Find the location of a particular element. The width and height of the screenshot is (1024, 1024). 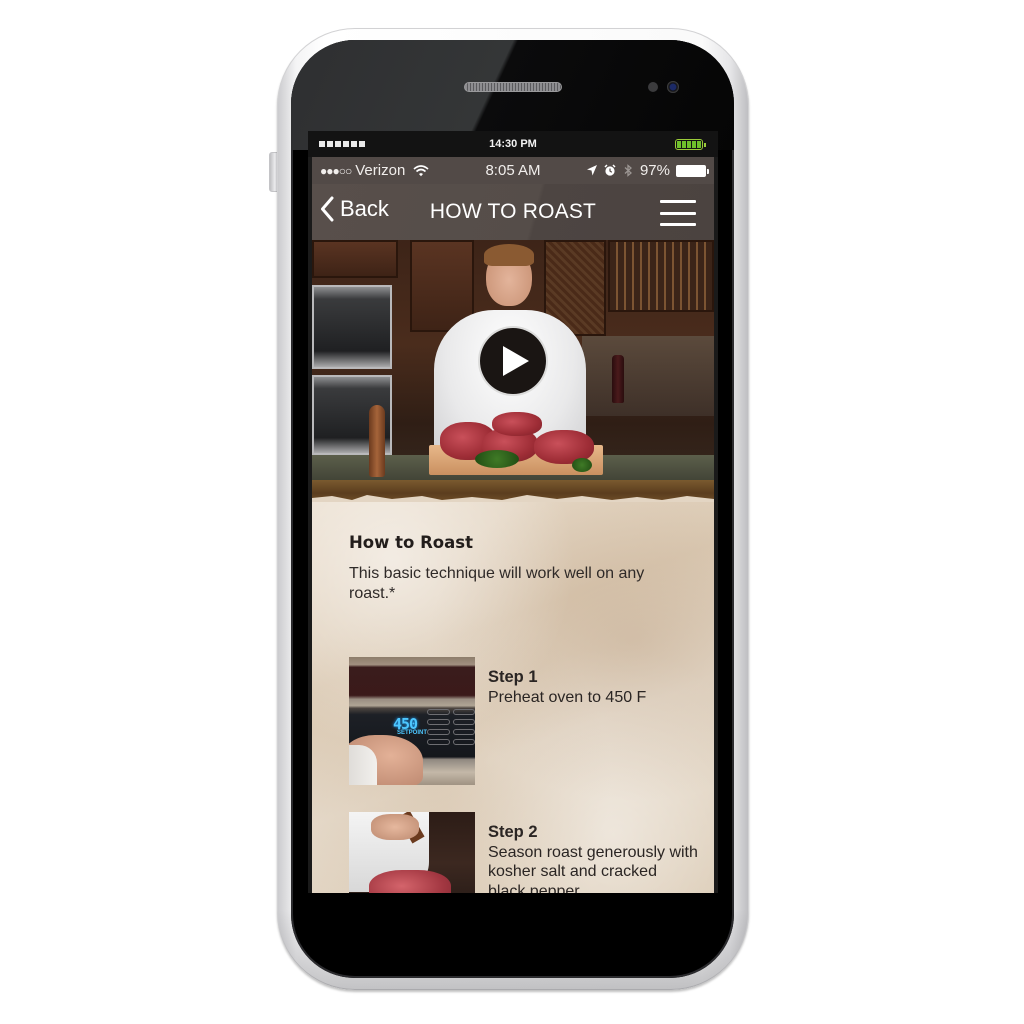

section-title: How to Roast is located at coordinates (411, 542).